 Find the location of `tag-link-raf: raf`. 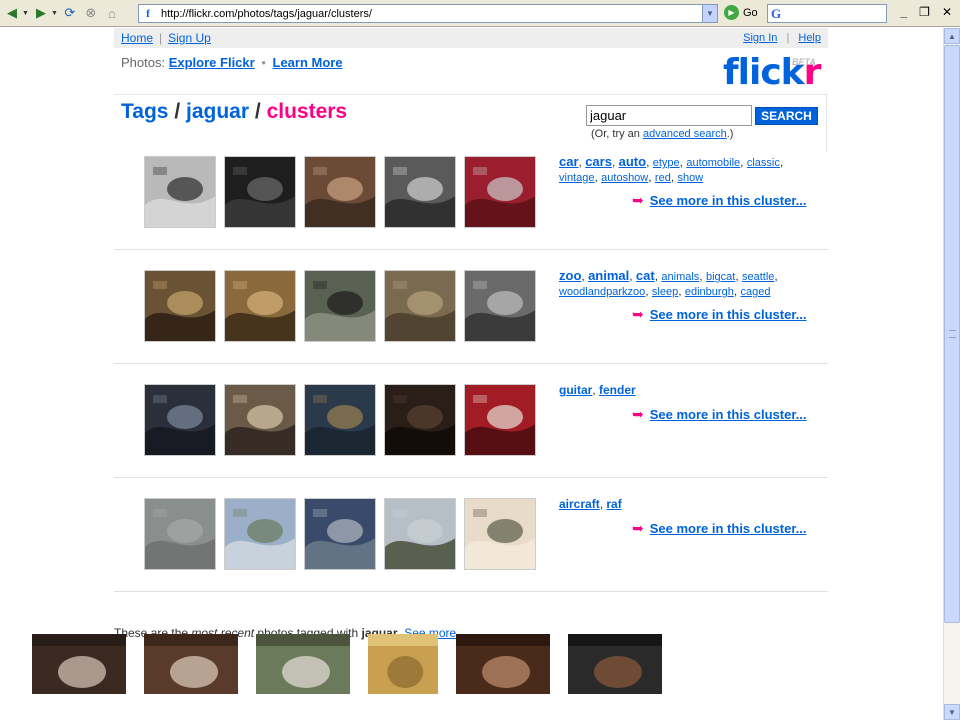

tag-link-raf: raf is located at coordinates (613, 504).